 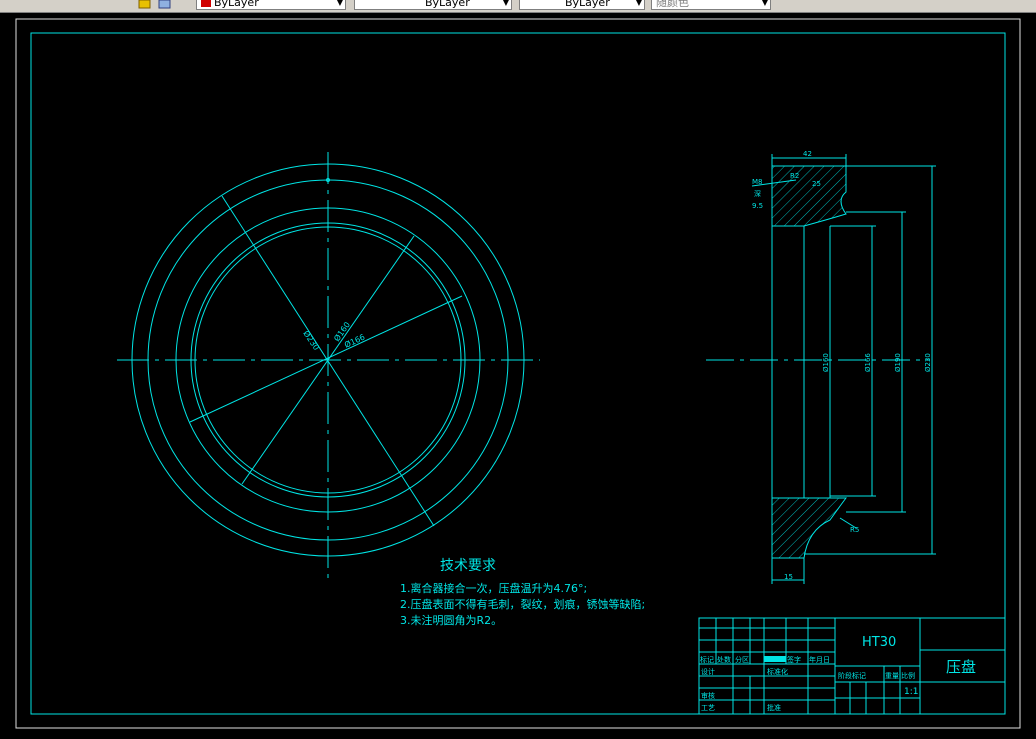 I want to click on tb-label-zone: 分区, so click(x=742, y=659).